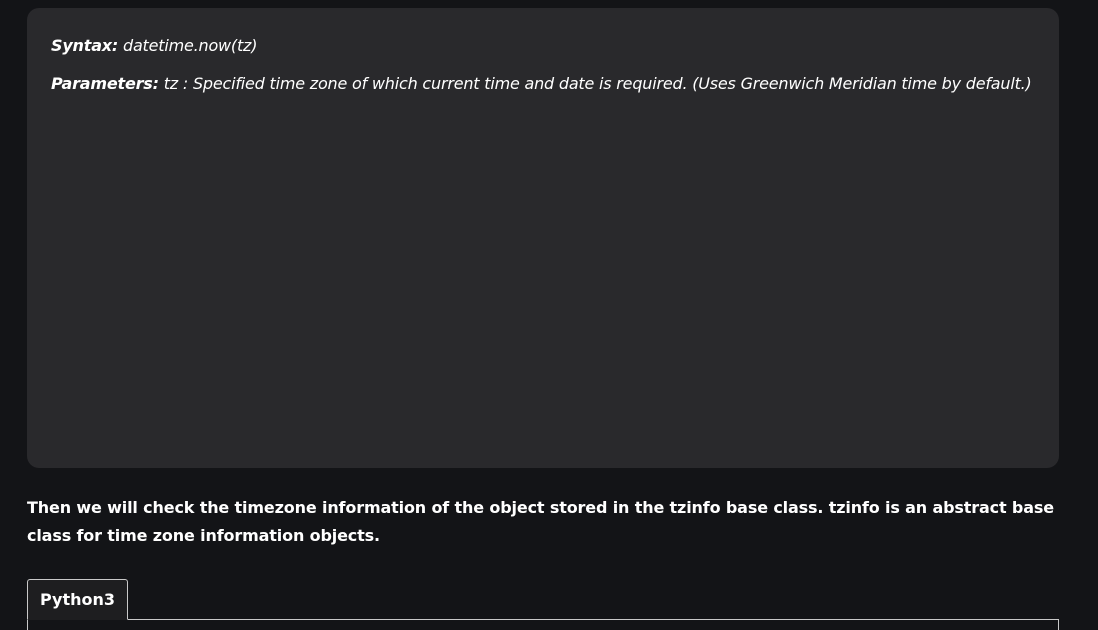 The height and width of the screenshot is (630, 1098). I want to click on syntax-value: datetime.now(tz), so click(188, 45).